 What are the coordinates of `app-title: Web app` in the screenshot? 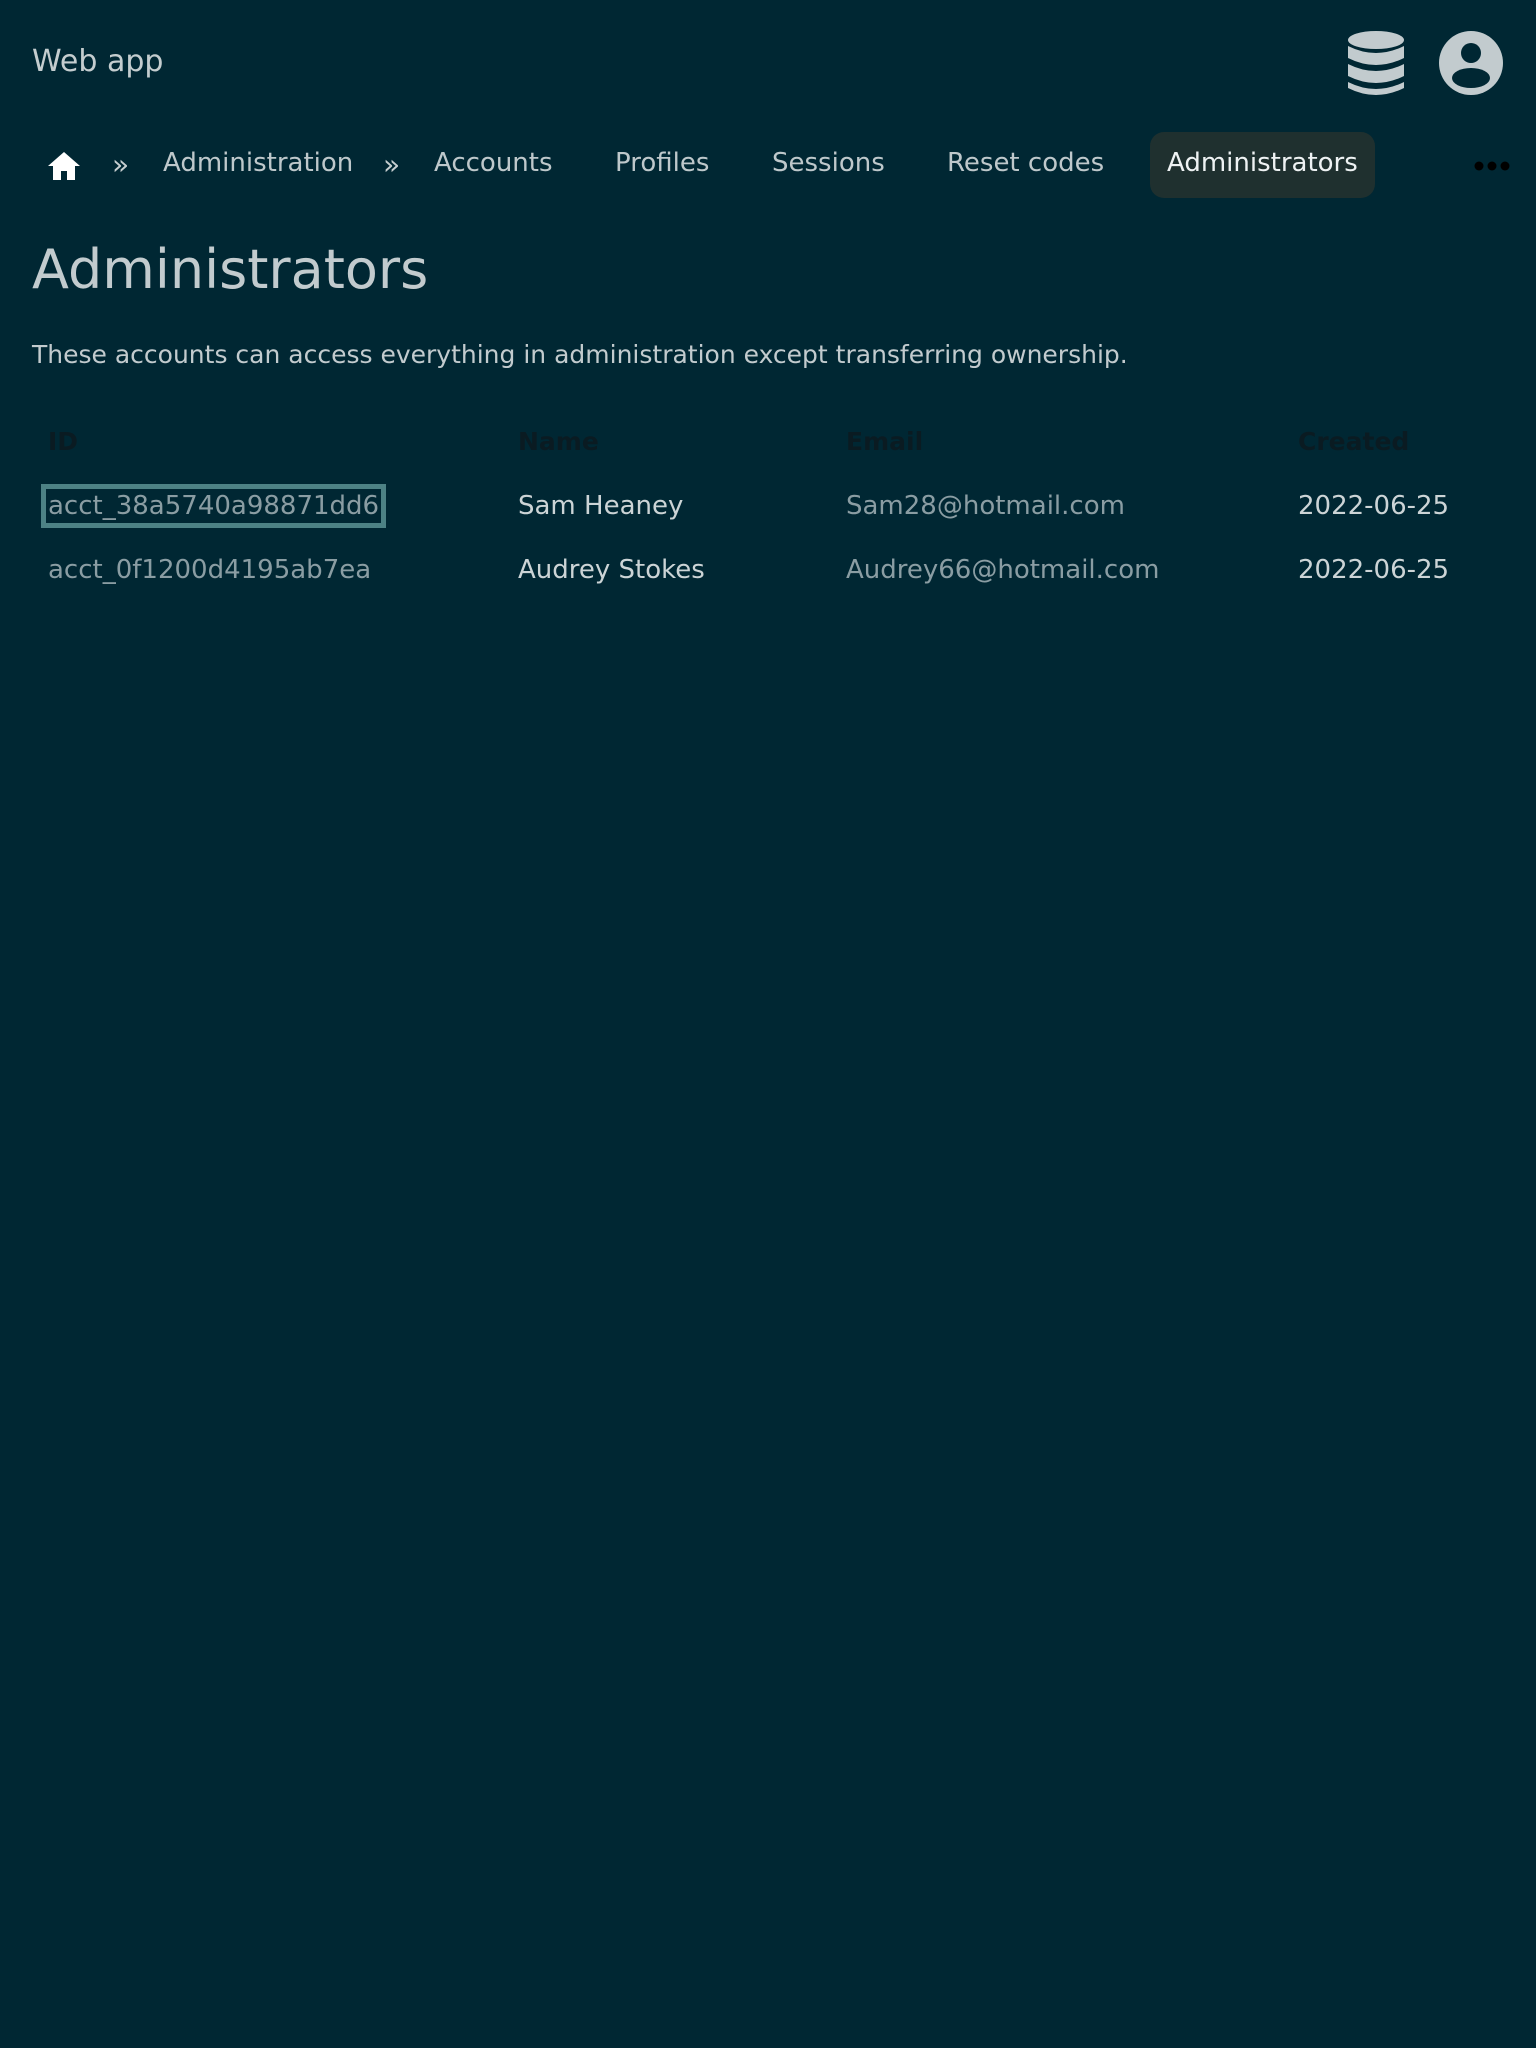 It's located at (98, 61).